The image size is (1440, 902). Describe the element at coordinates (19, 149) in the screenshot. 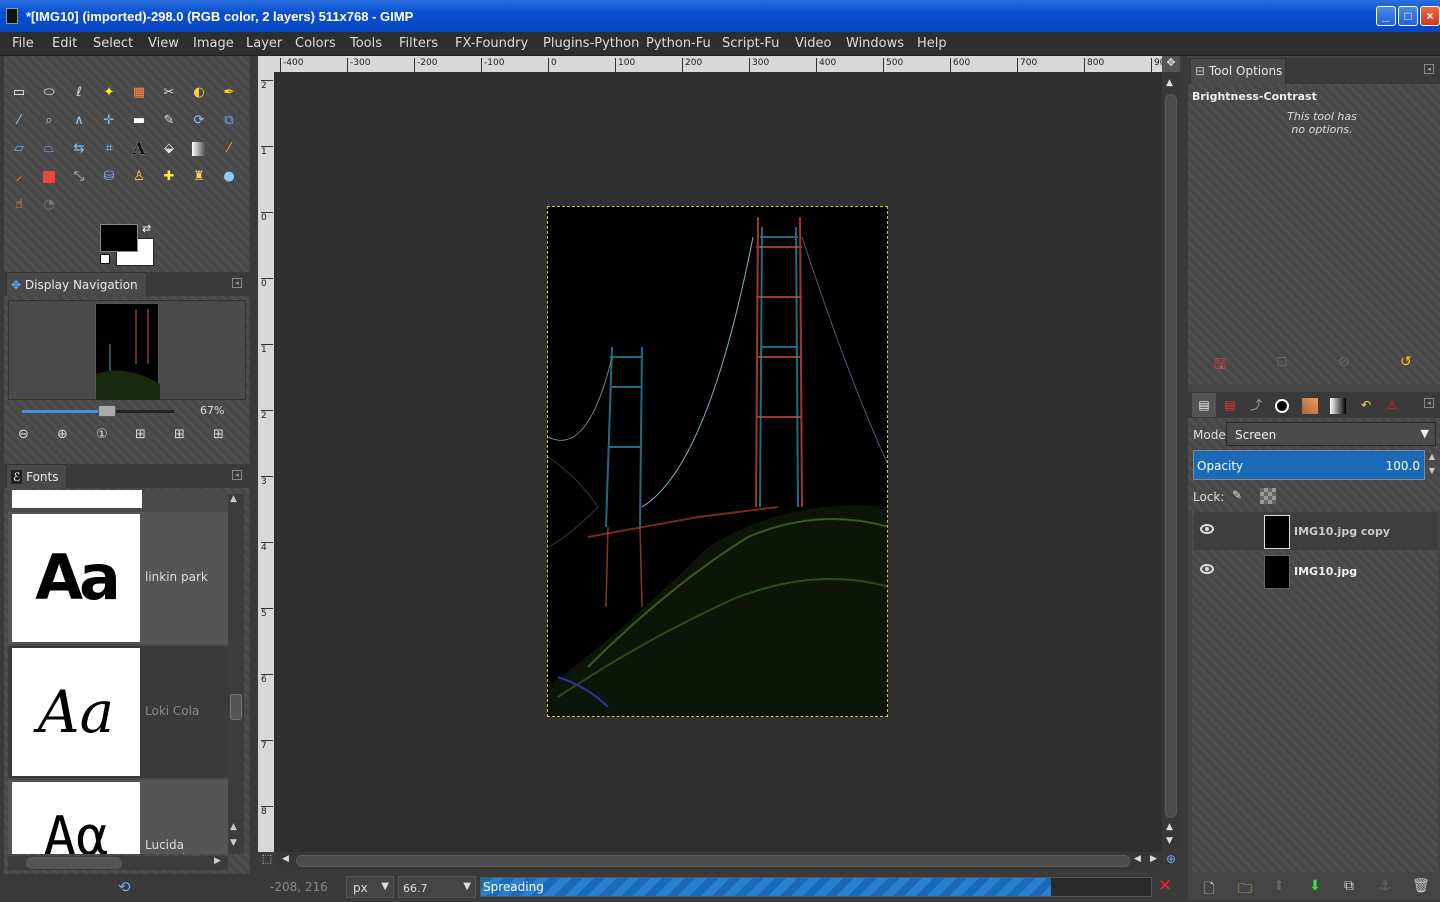

I see `shear-icon: ▱` at that location.